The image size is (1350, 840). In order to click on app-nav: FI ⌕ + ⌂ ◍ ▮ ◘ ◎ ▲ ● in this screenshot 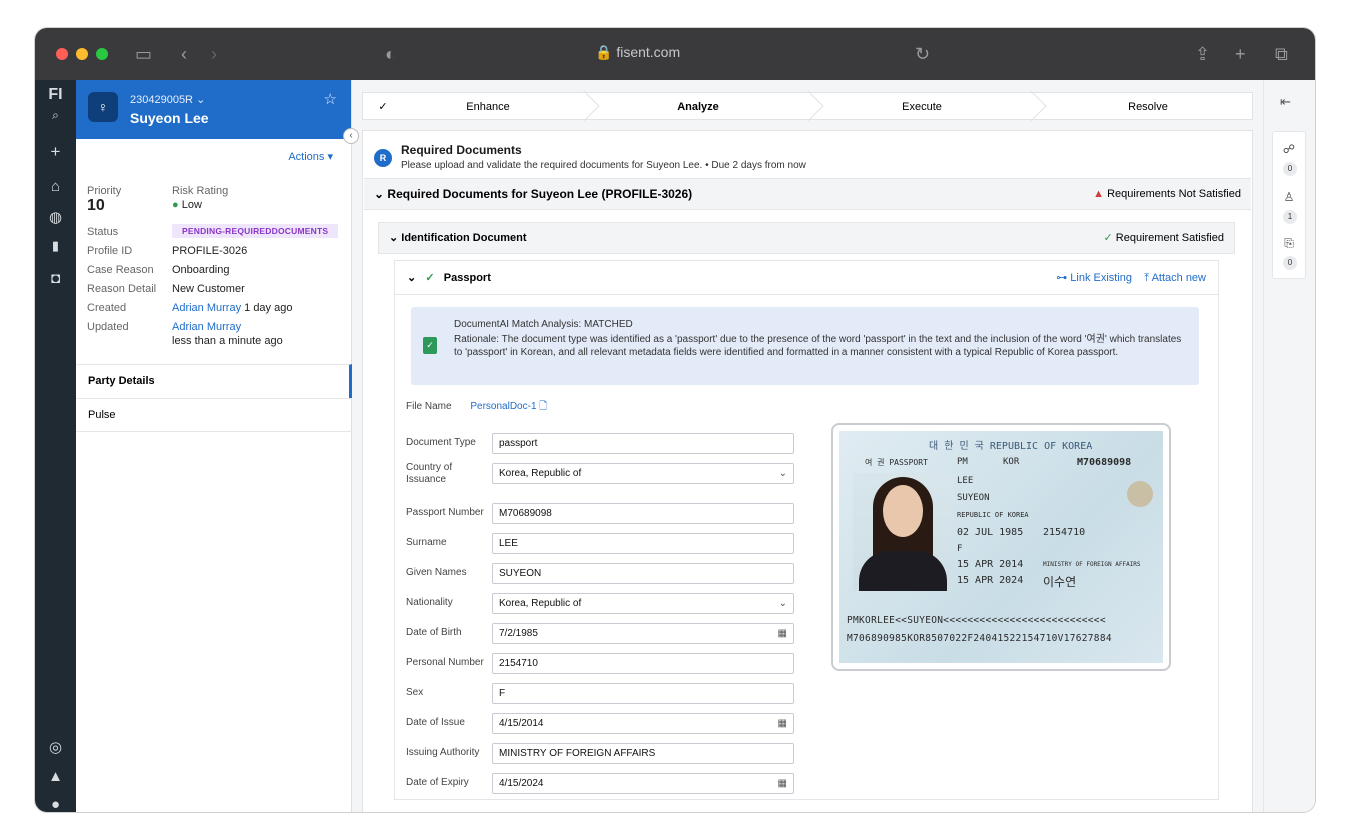, I will do `click(55, 446)`.